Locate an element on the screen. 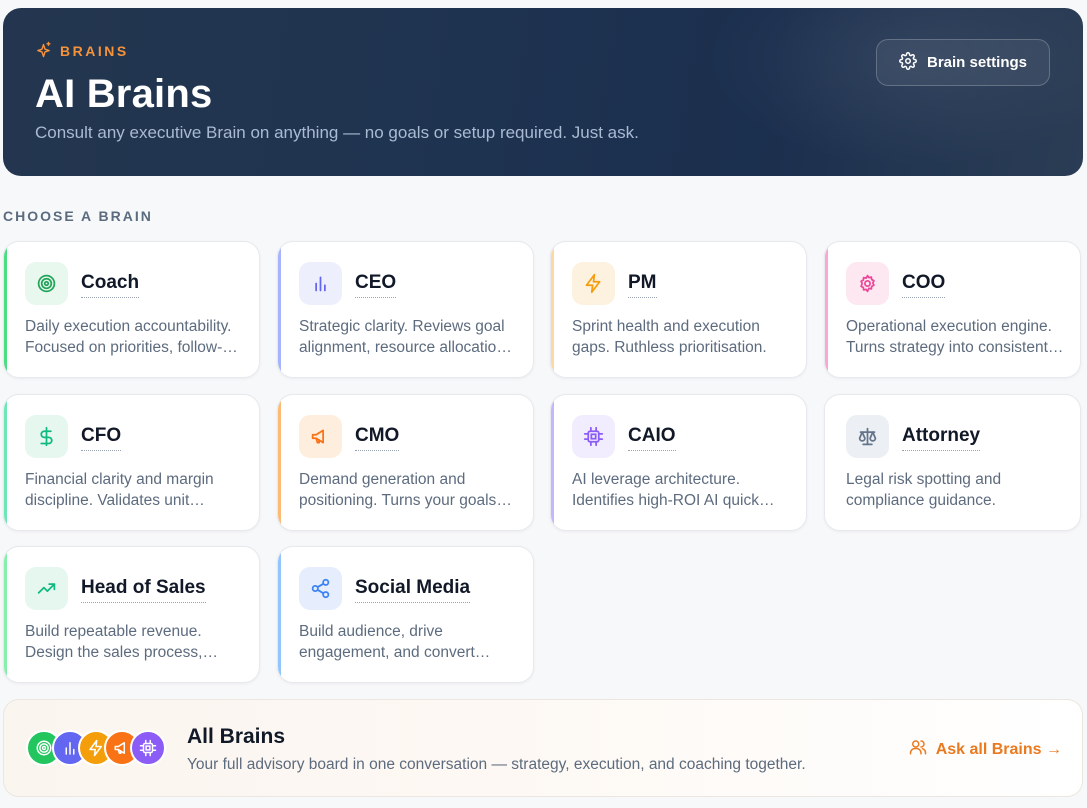  brain-name: Attorney is located at coordinates (941, 438).